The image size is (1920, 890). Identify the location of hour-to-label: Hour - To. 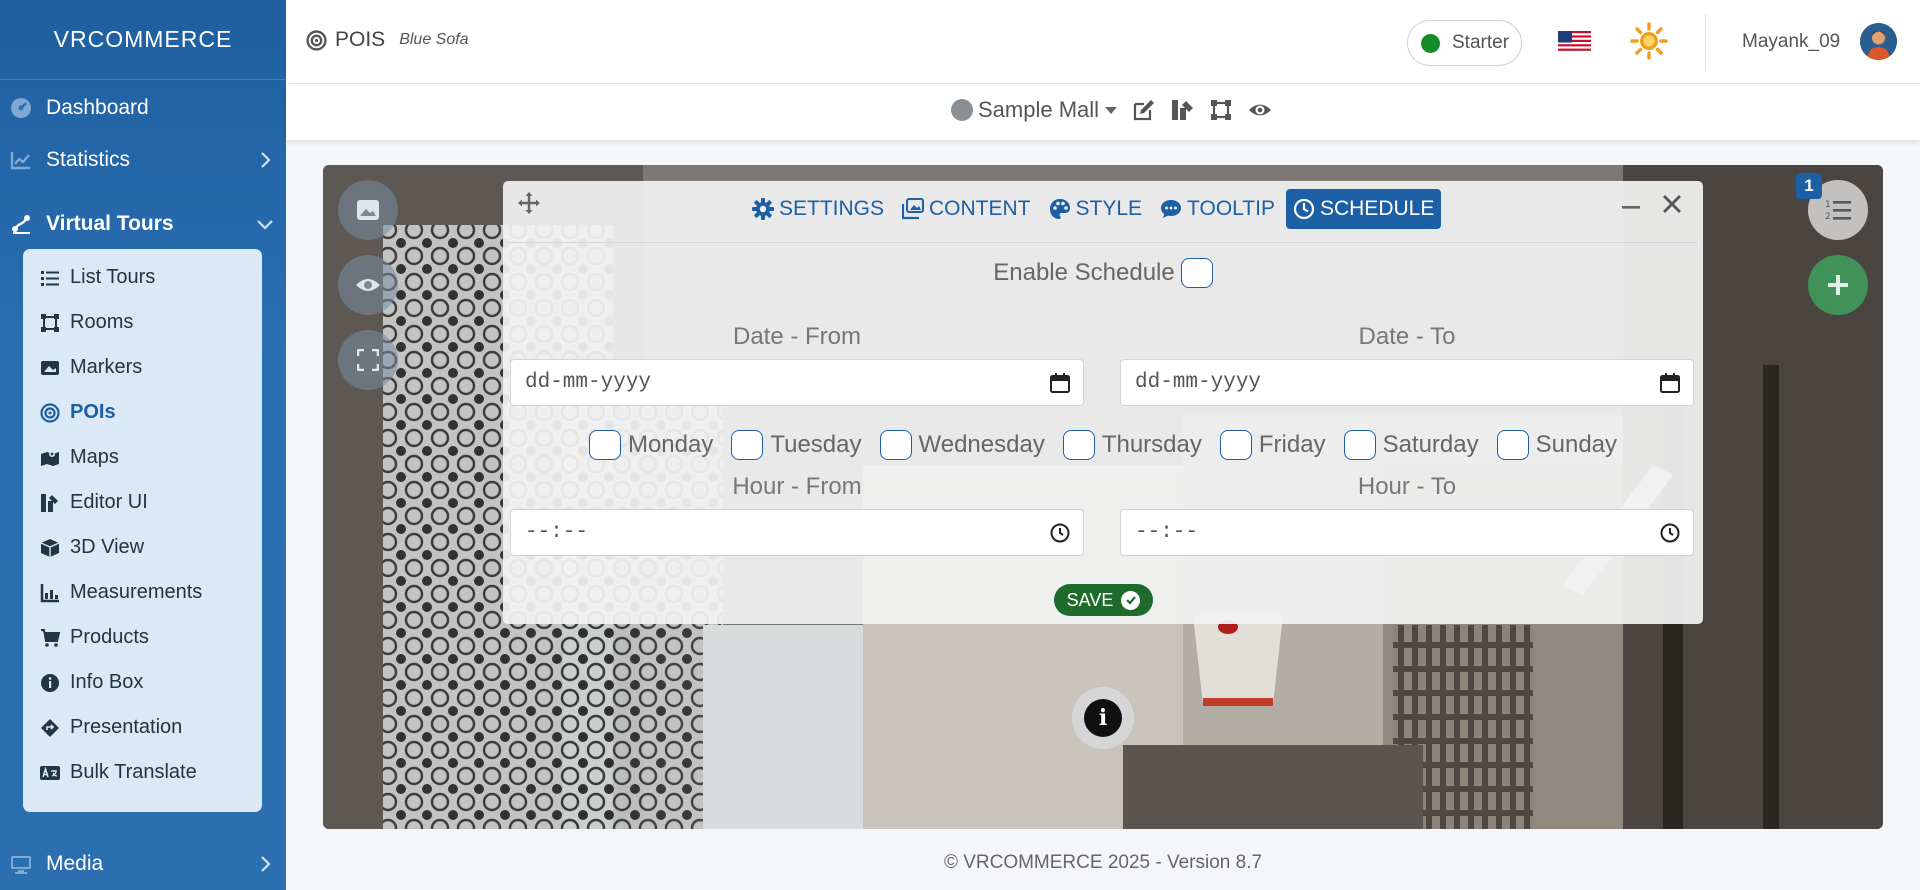
(1407, 486).